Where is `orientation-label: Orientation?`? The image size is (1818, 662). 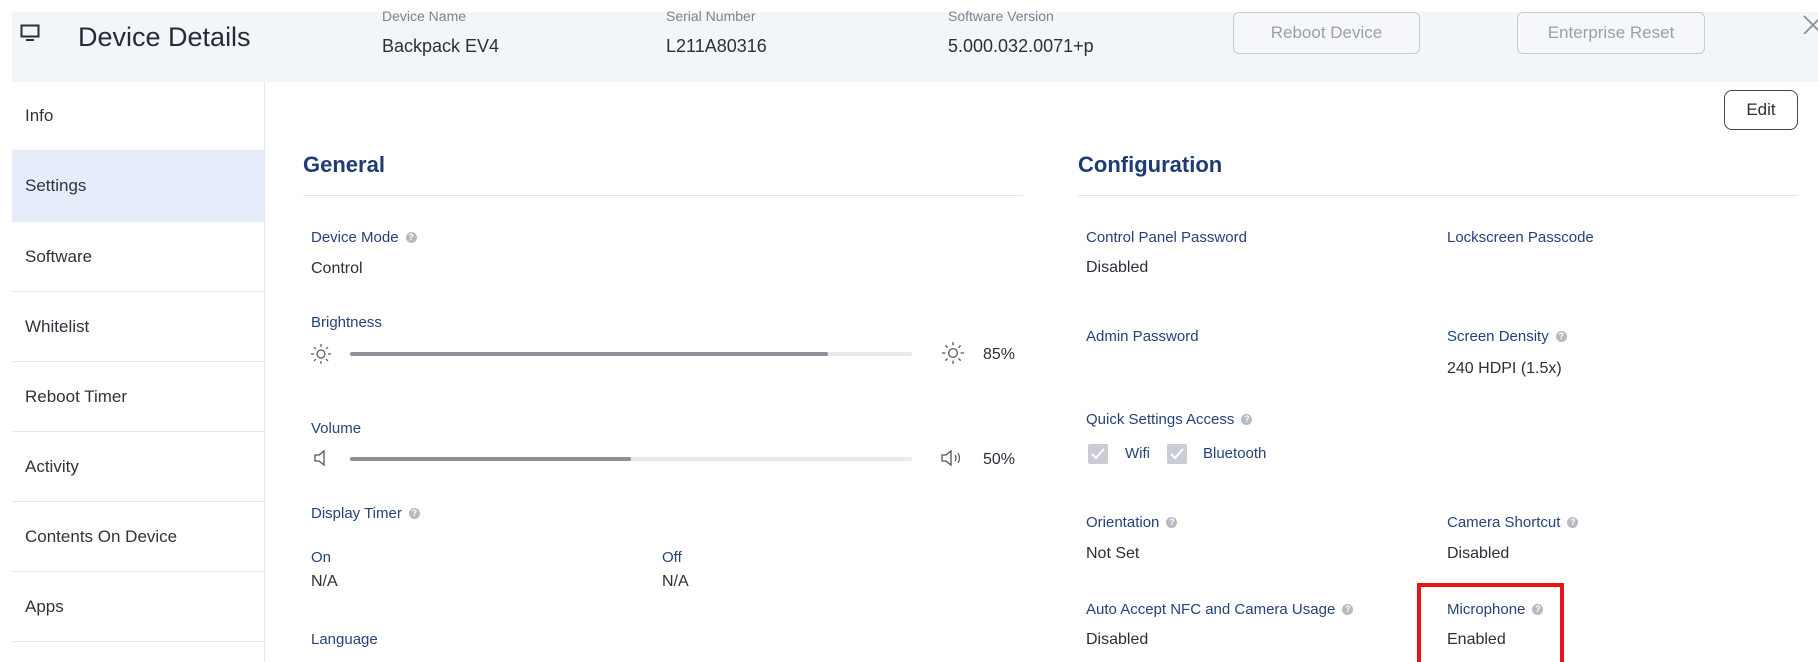
orientation-label: Orientation? is located at coordinates (1132, 522).